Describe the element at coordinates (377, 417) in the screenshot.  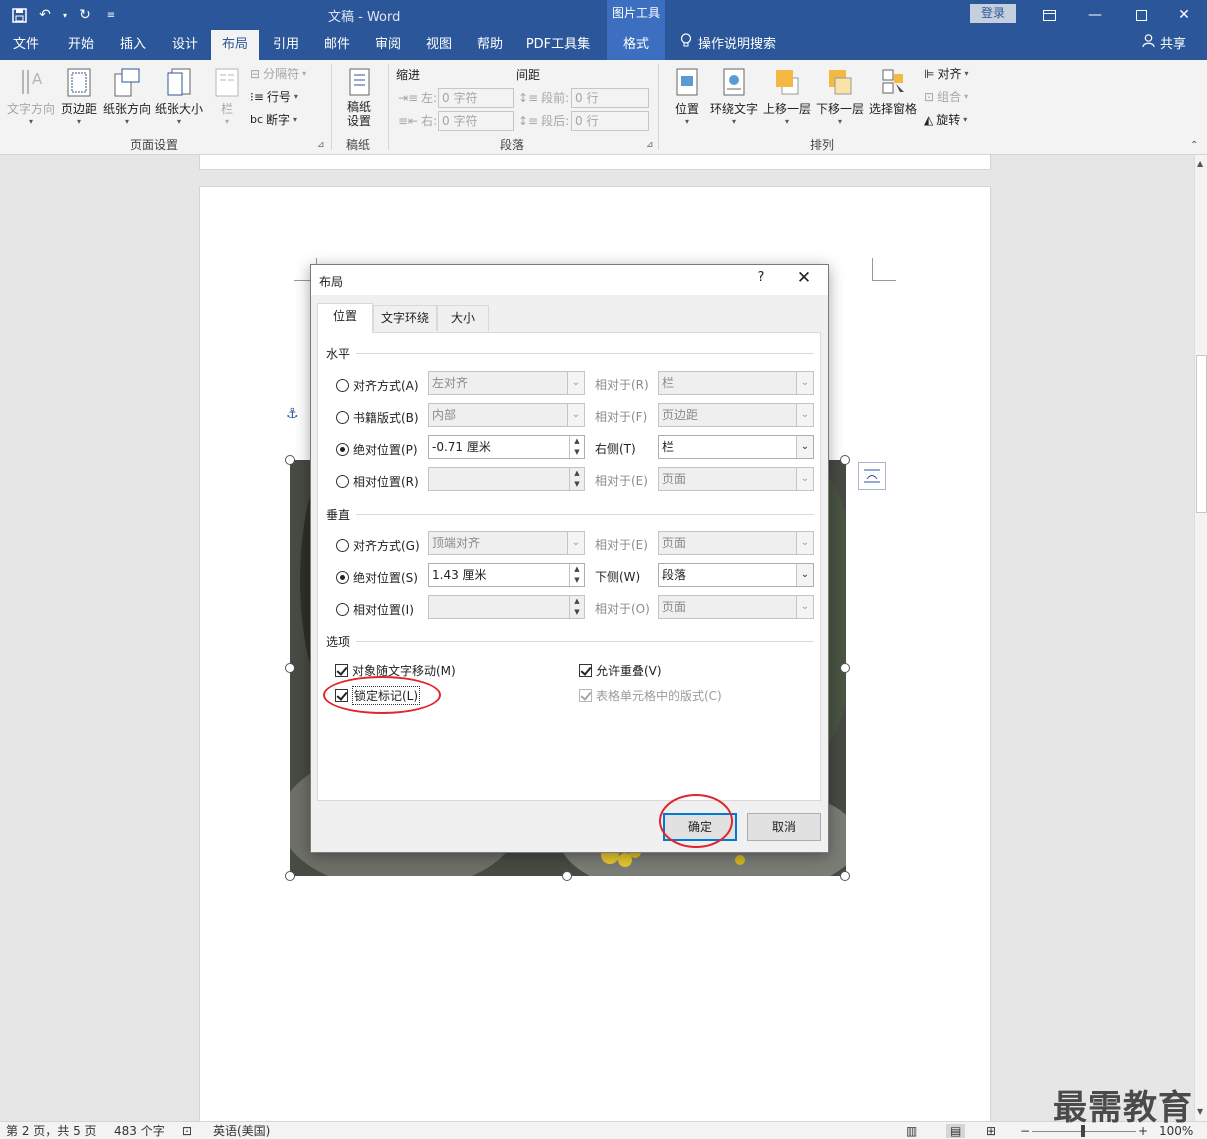
I see `h-book-layout-radio: 书籍版式(B)` at that location.